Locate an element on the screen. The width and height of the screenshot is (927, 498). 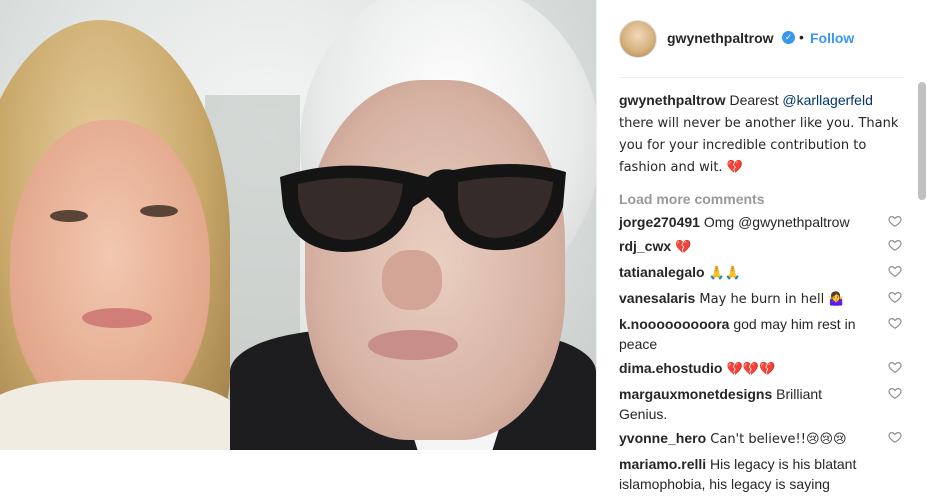
comment-item: jorge270491 Omg @gwynethpaltrow is located at coordinates (761, 222).